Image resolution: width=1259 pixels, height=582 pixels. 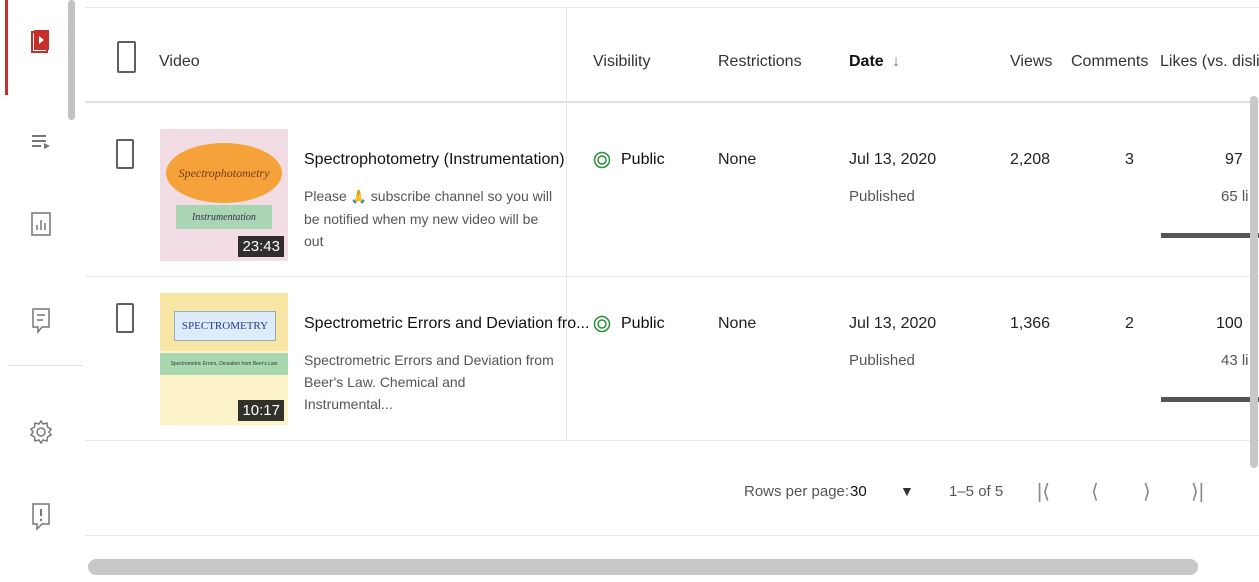 What do you see at coordinates (434, 160) in the screenshot?
I see `video-title: Spectrophotometry (Instrumentation)` at bounding box center [434, 160].